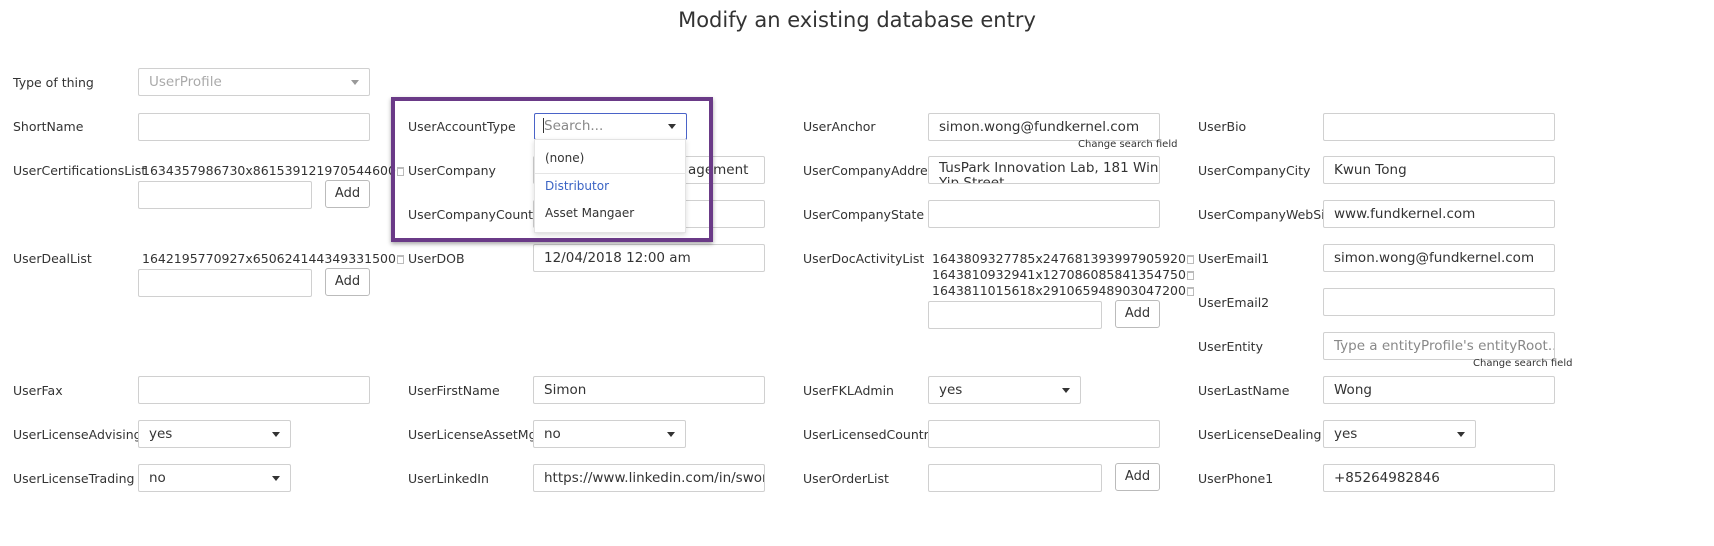 This screenshot has height=546, width=1714. Describe the element at coordinates (1044, 127) in the screenshot. I see `user-anchor-input: simon.wong@fundkernel.com` at that location.